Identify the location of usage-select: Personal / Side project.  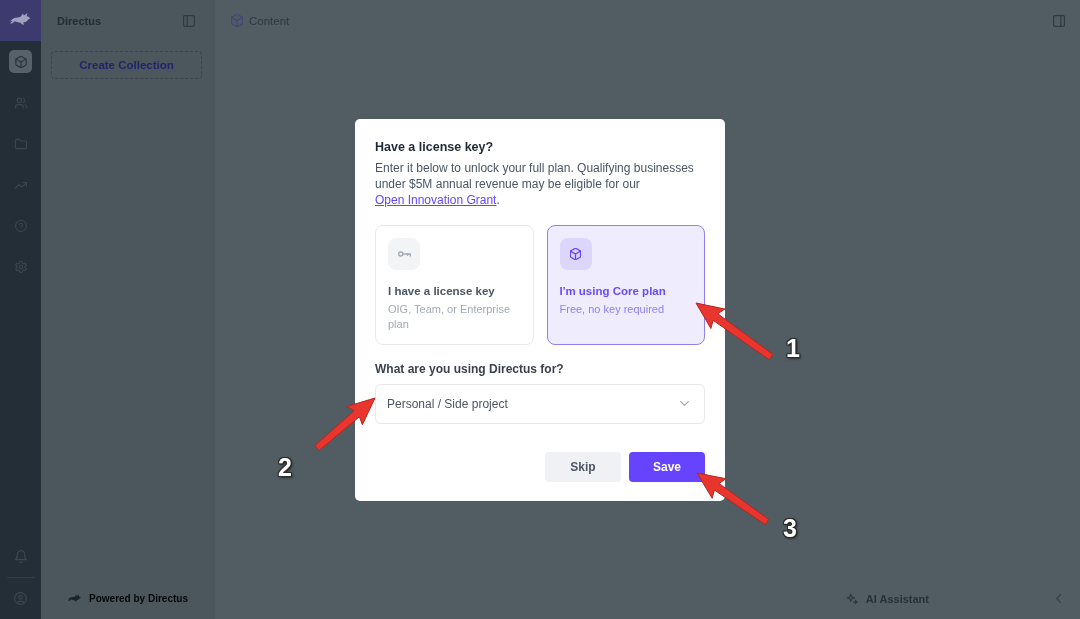
(540, 403).